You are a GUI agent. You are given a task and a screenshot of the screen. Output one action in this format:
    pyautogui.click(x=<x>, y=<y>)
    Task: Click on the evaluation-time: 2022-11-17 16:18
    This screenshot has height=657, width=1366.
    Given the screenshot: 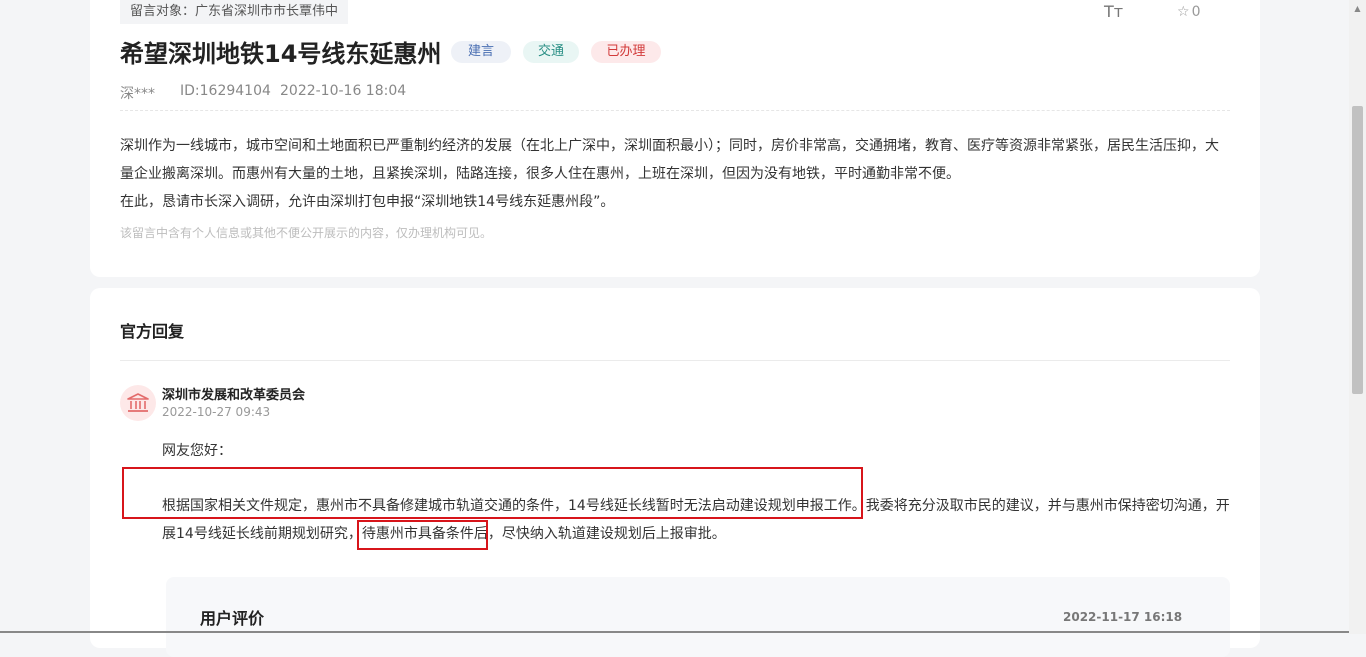 What is the action you would take?
    pyautogui.click(x=1123, y=617)
    